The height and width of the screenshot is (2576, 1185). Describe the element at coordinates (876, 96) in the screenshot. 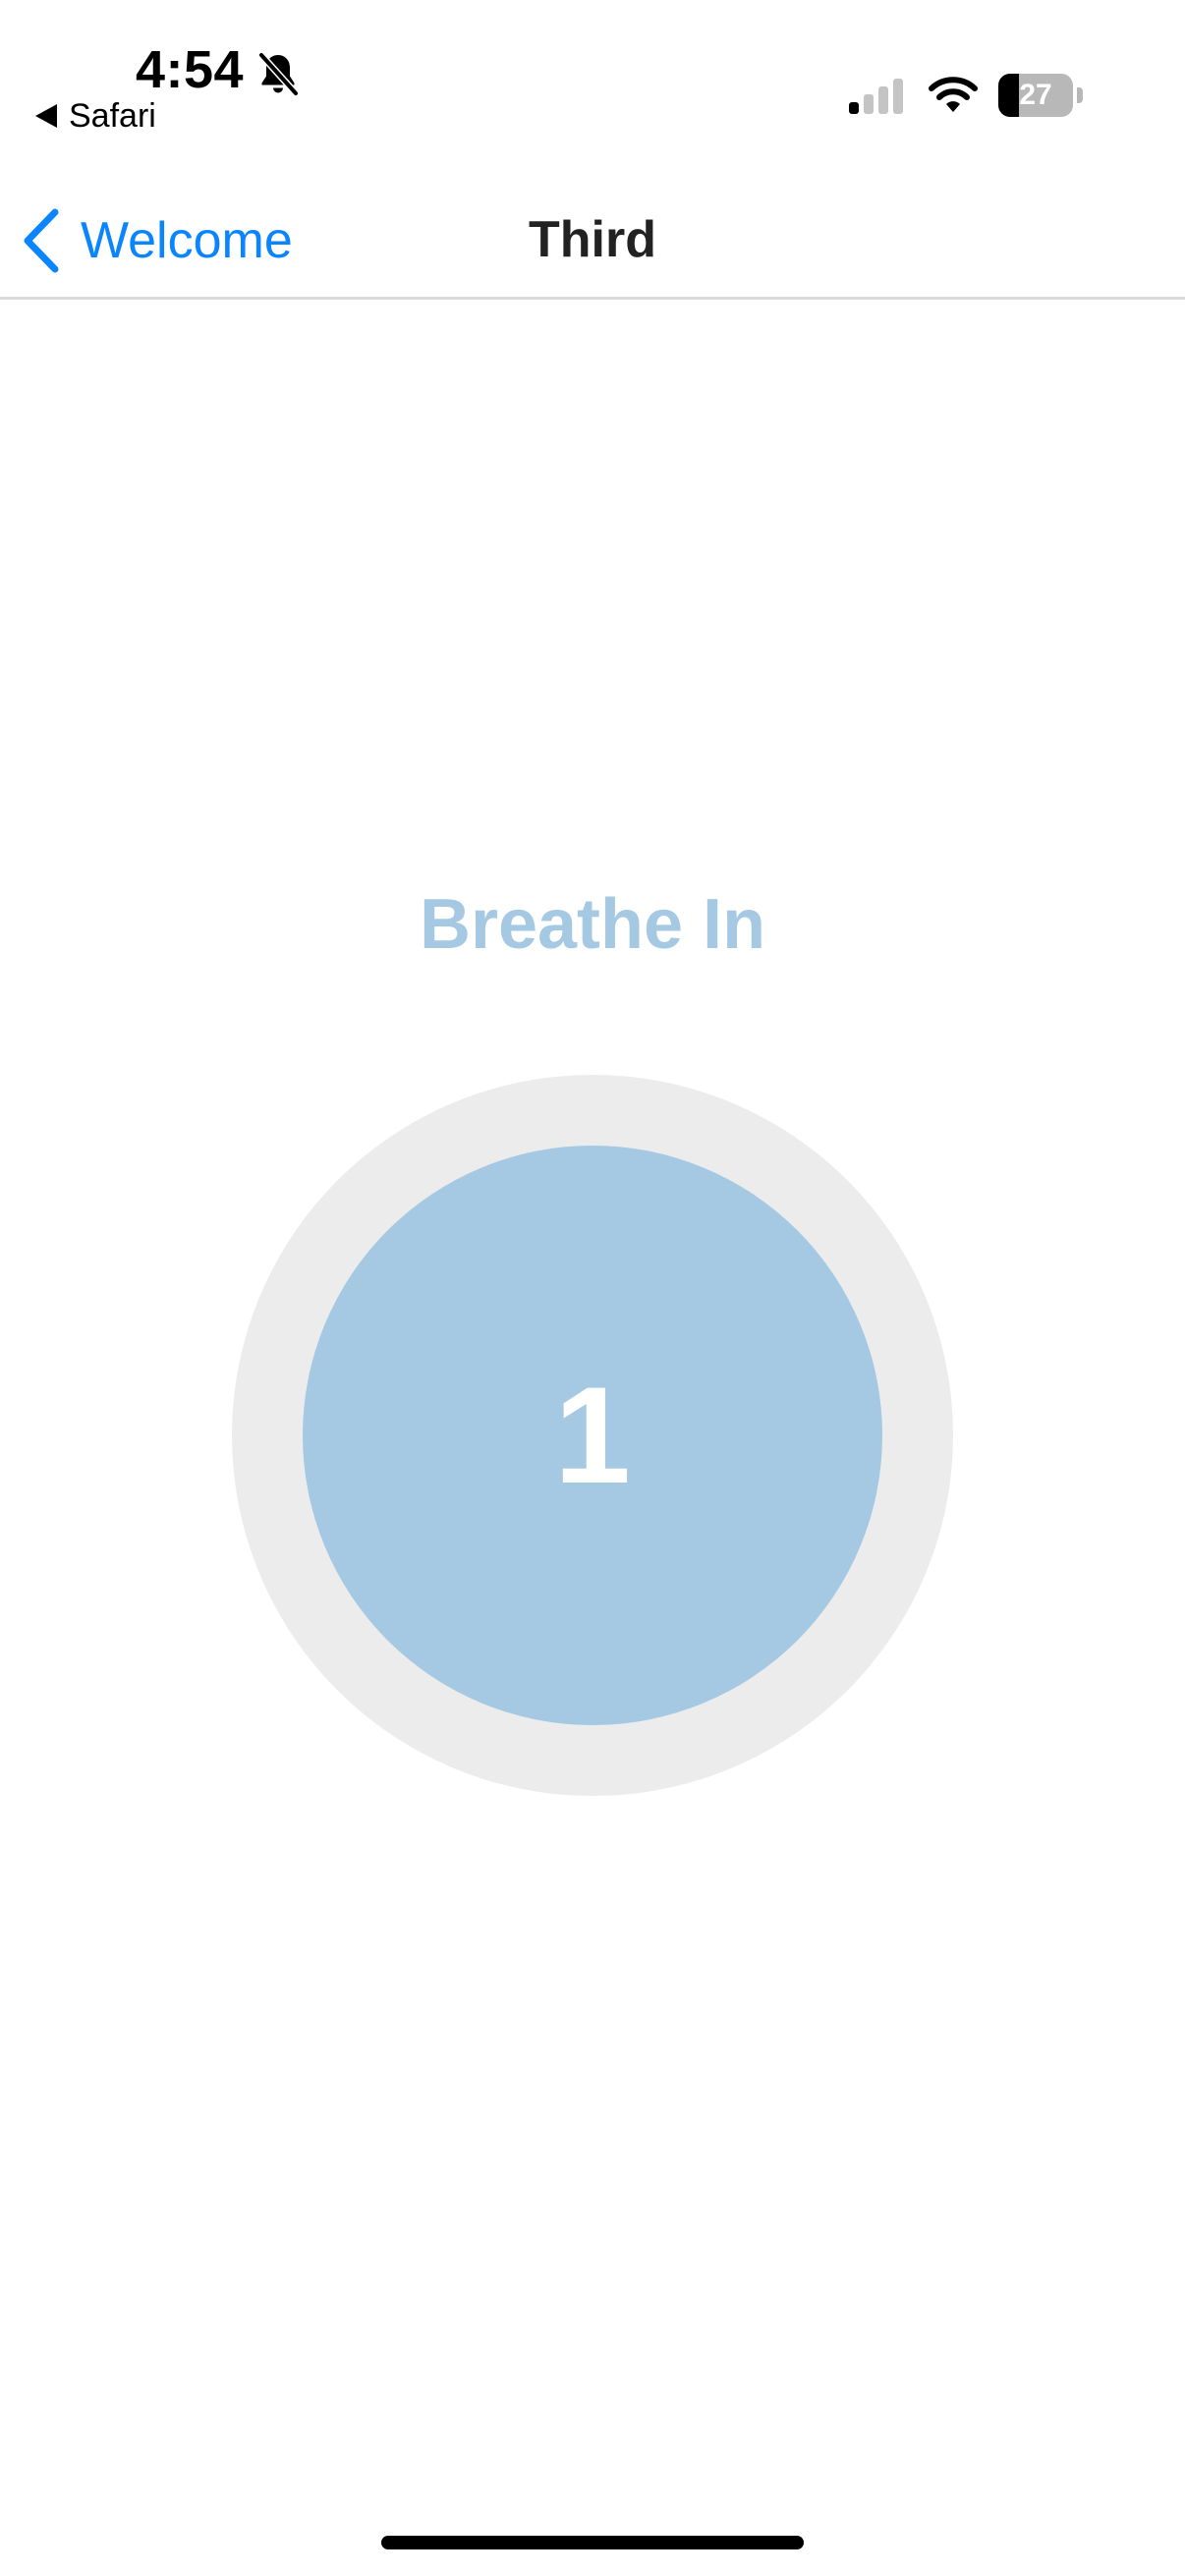

I see `cellular-signal-icon` at that location.